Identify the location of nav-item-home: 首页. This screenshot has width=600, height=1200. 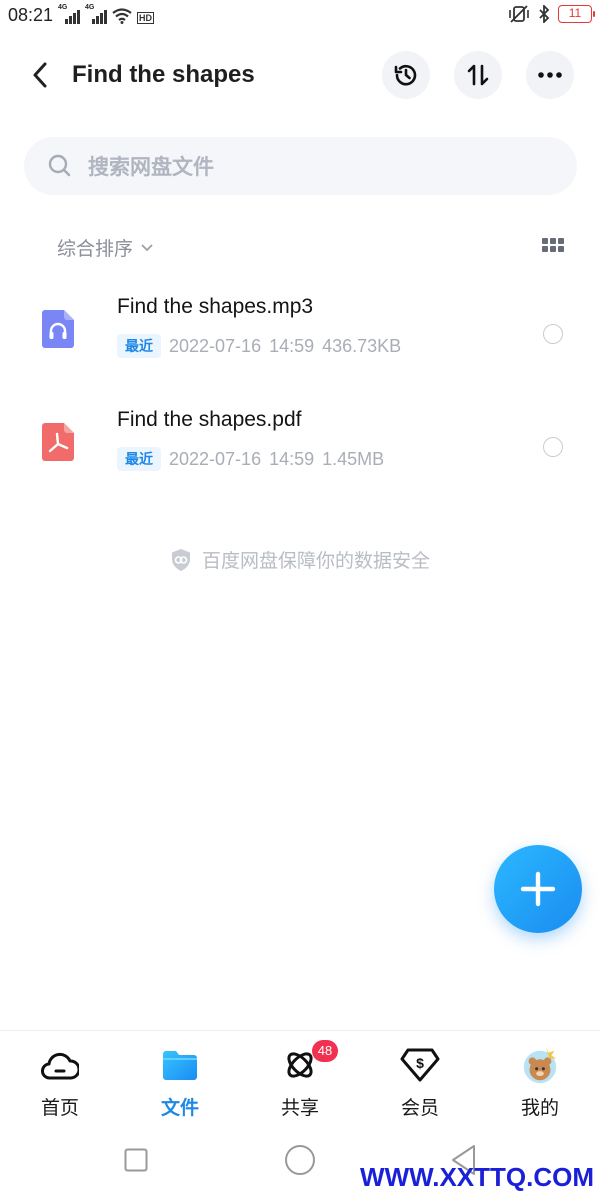
(60, 1080).